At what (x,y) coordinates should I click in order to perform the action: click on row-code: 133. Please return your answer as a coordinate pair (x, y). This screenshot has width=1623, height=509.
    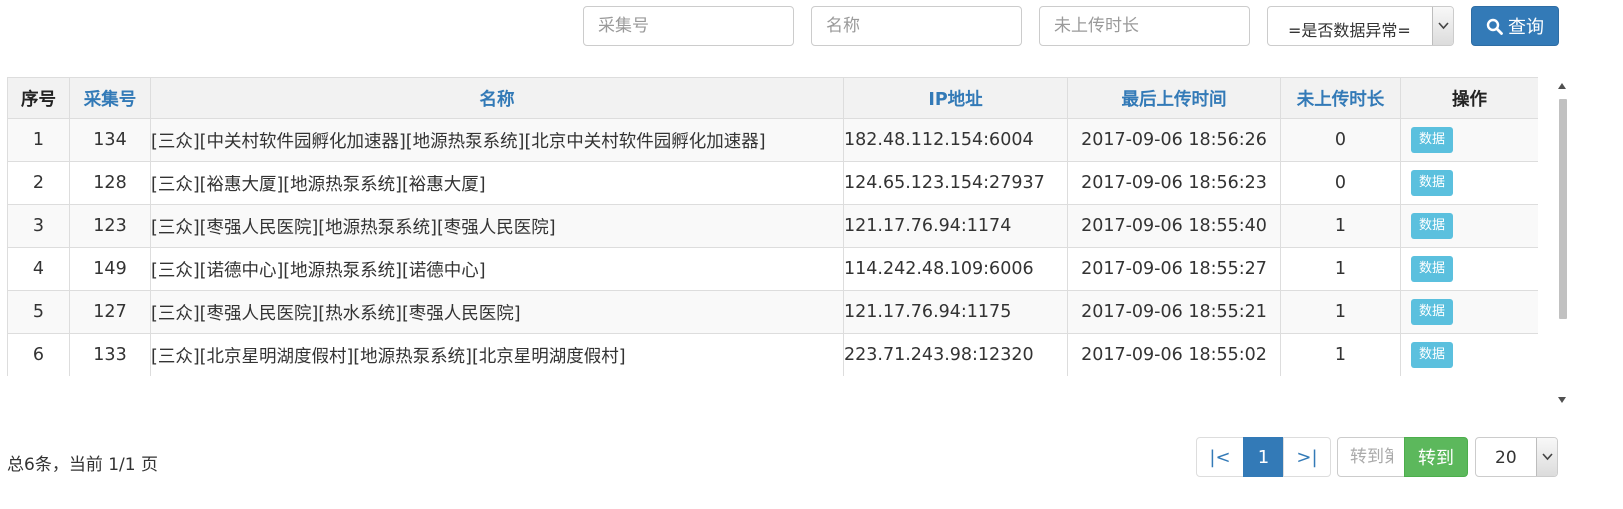
    Looking at the image, I should click on (110, 354).